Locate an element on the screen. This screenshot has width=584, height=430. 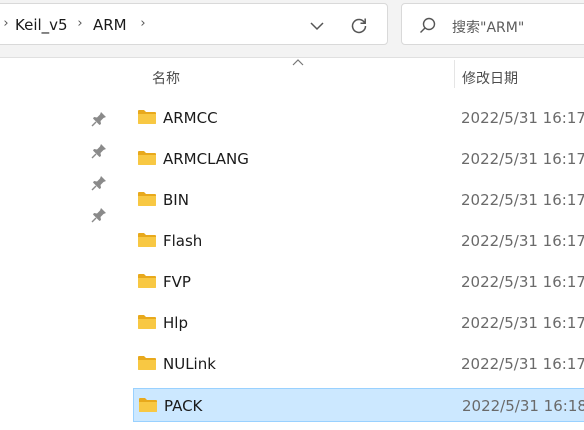
search-icon is located at coordinates (428, 25).